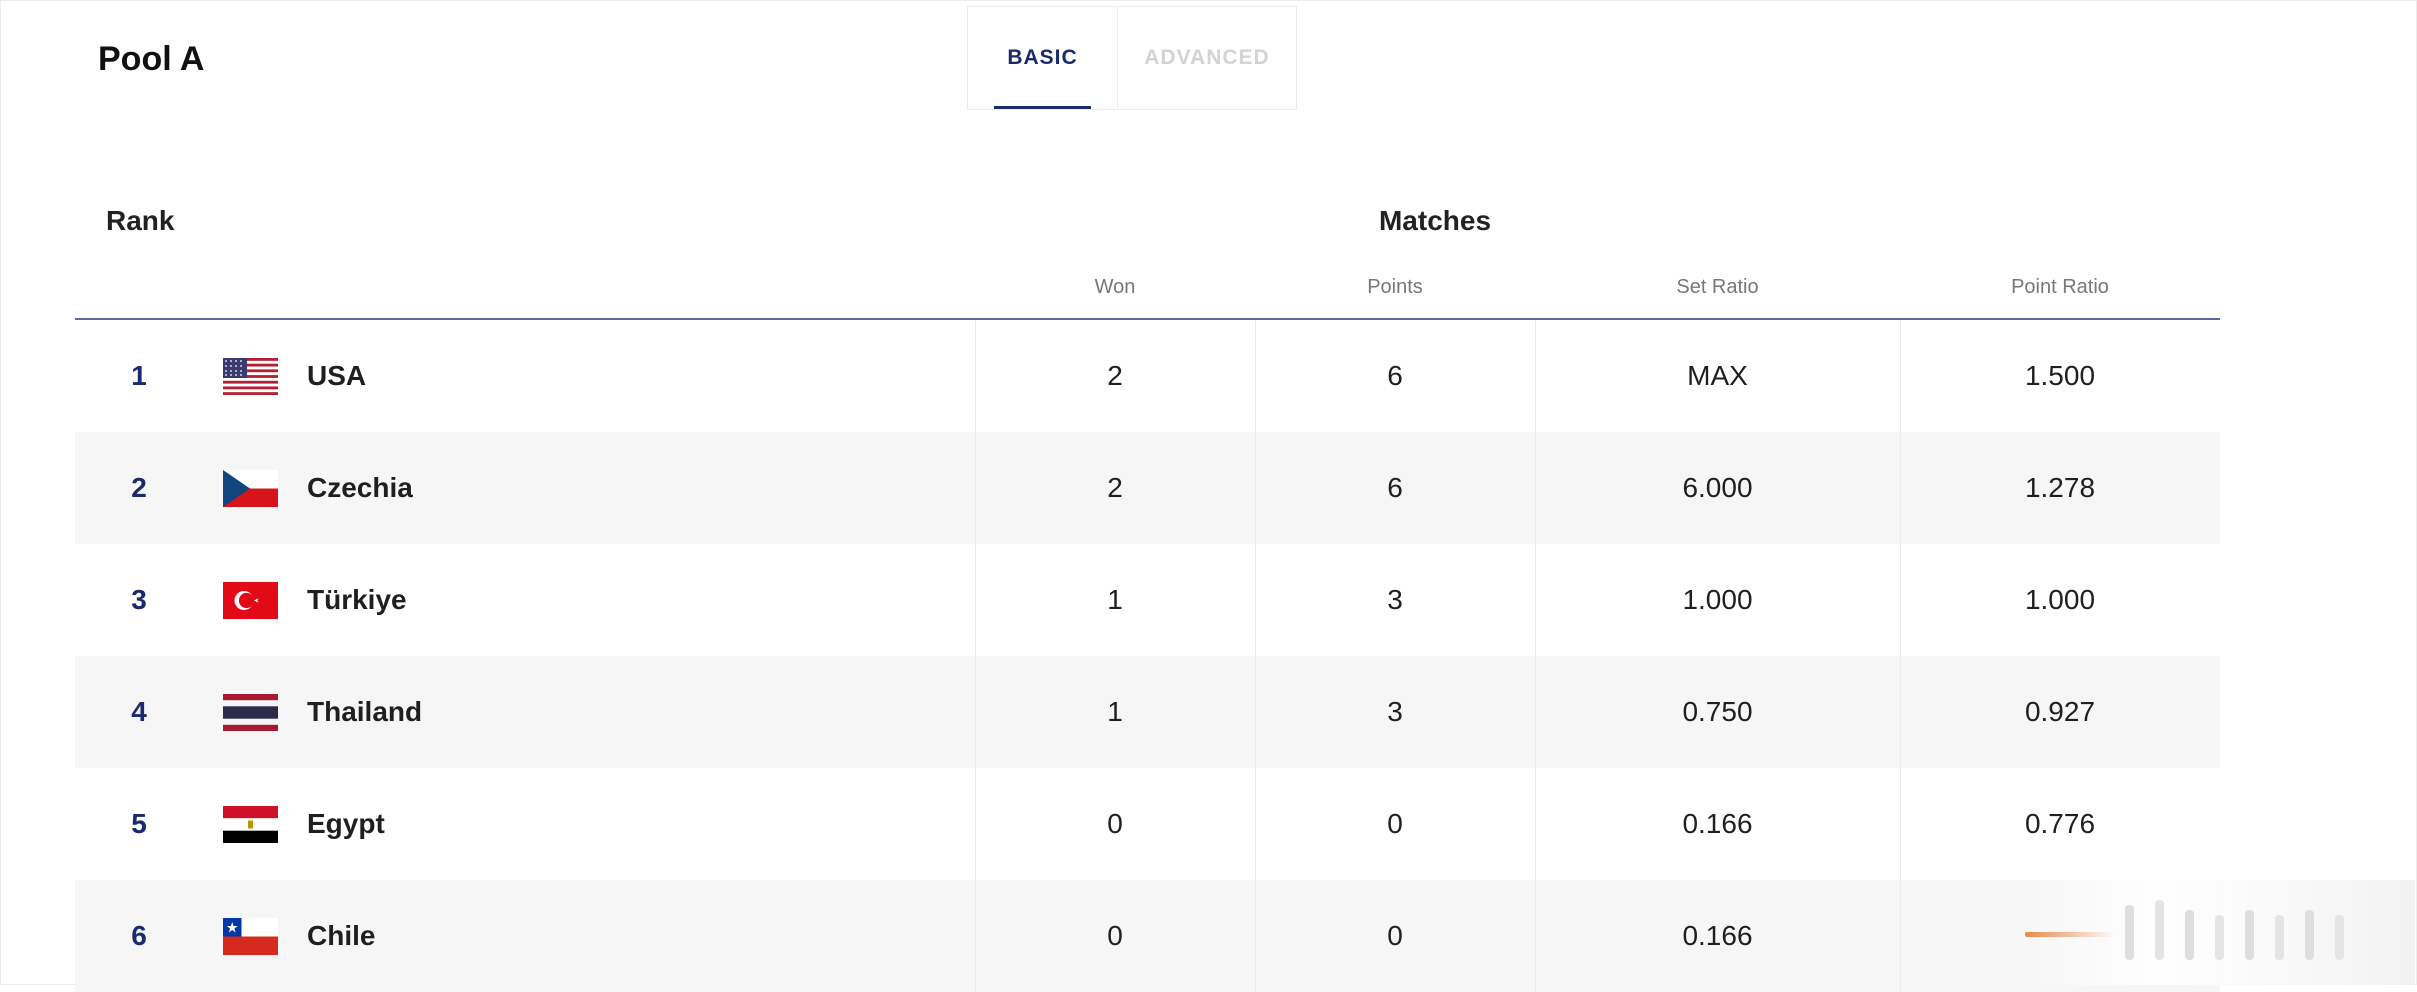  I want to click on matches-header: Matches, so click(1435, 220).